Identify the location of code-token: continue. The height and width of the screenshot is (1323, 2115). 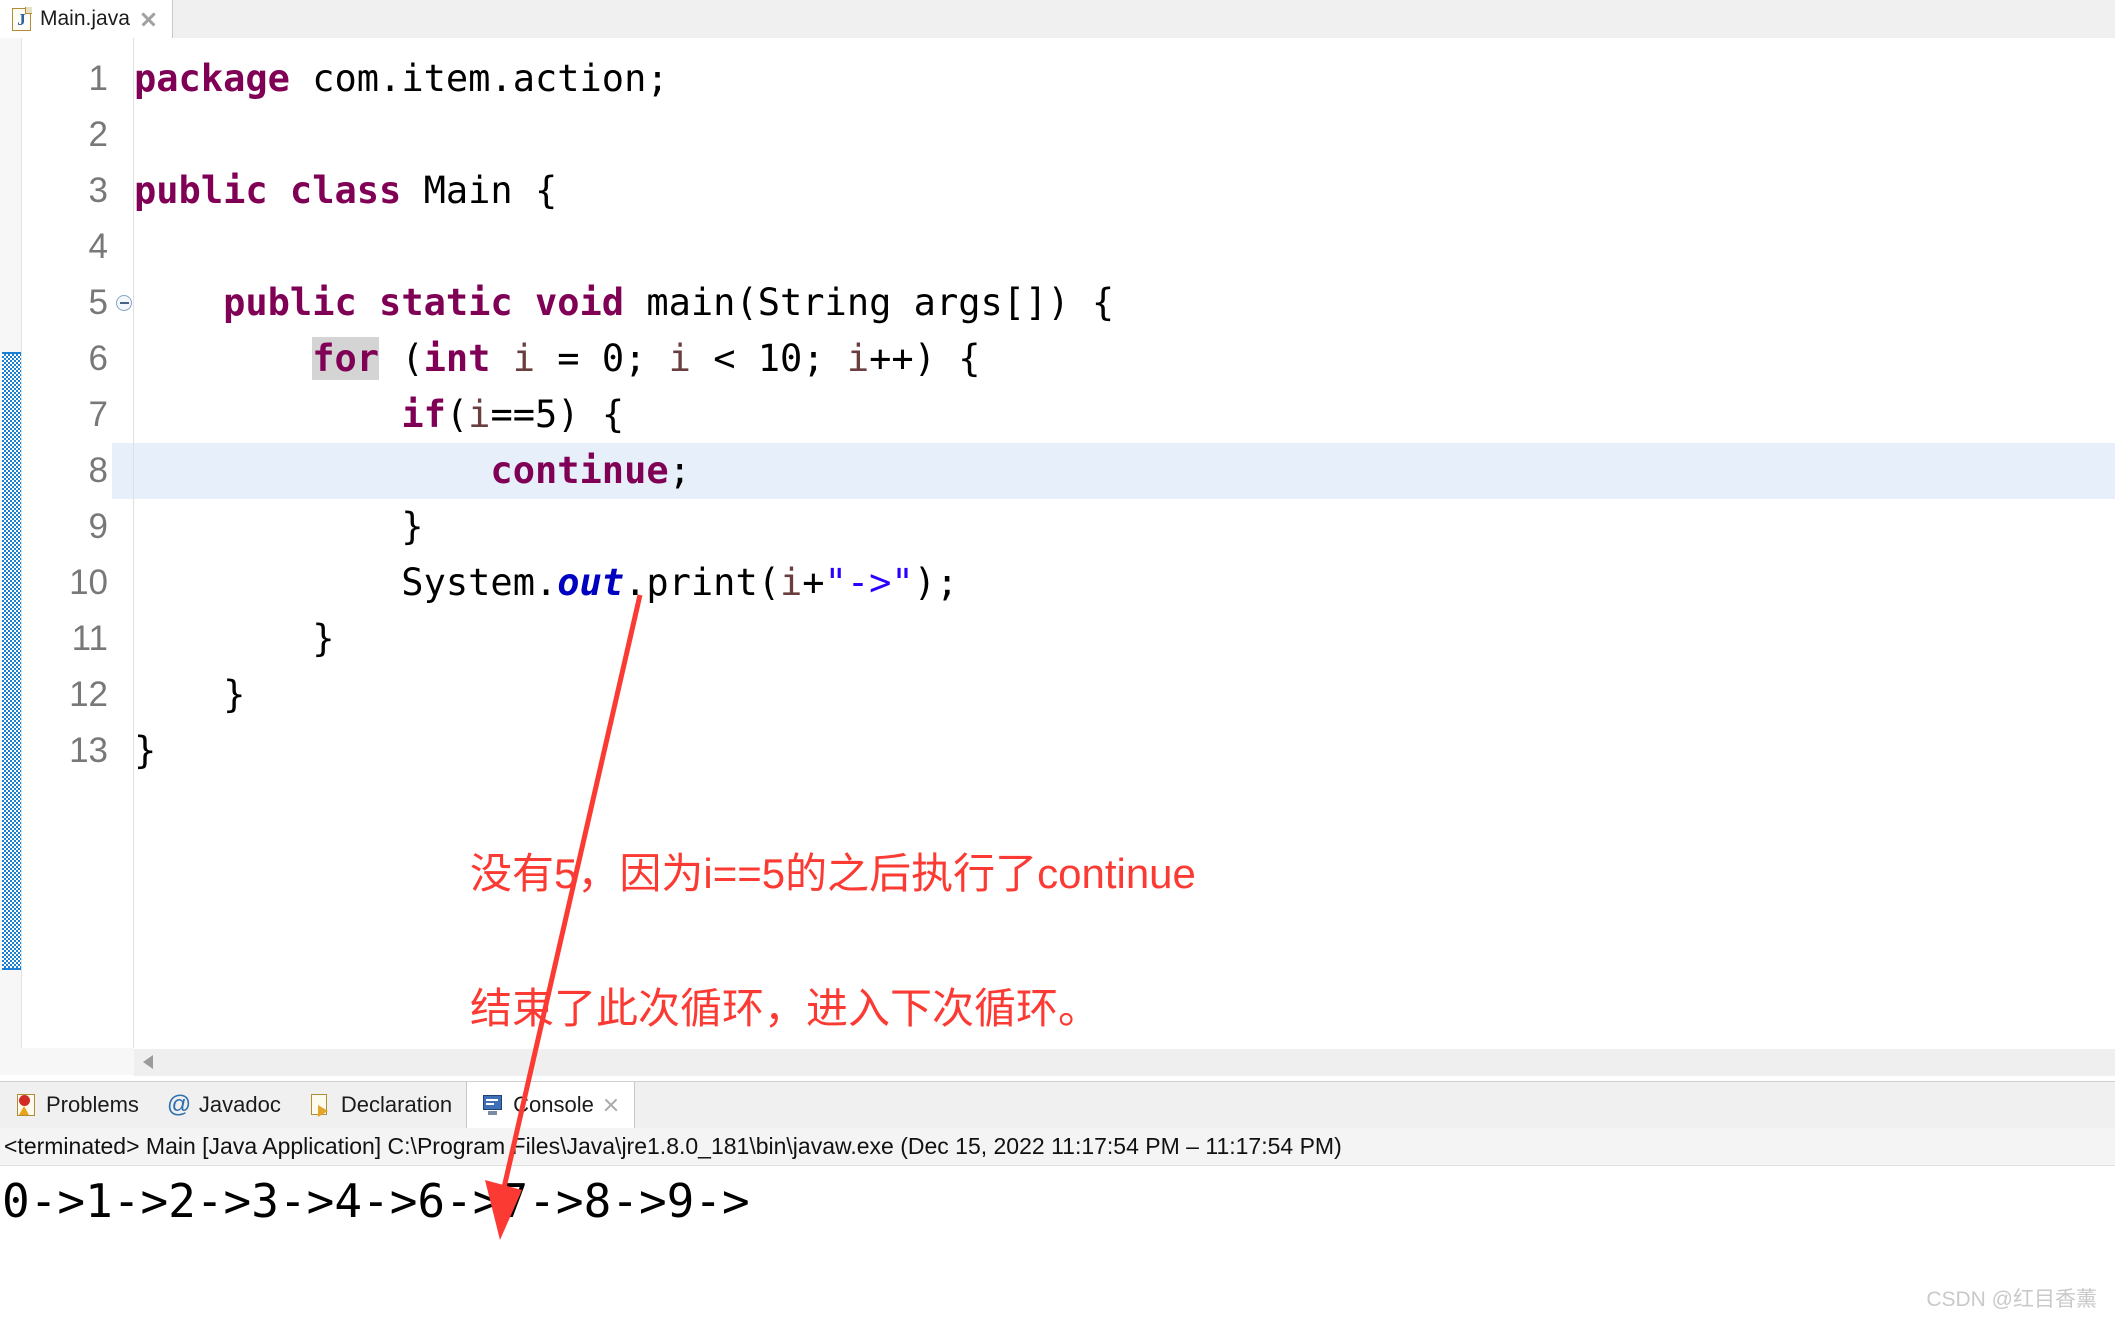
(579, 470).